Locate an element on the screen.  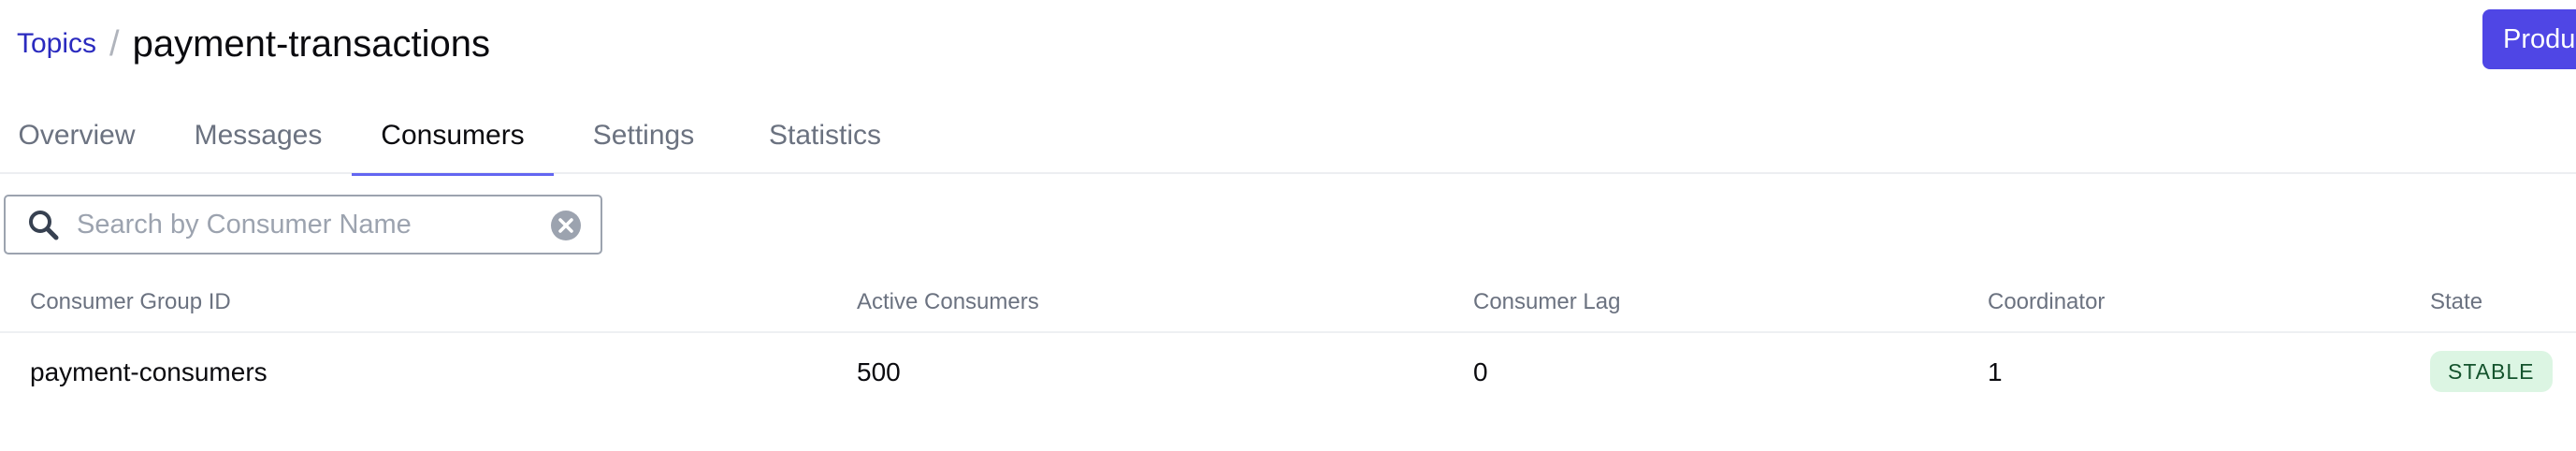
status-badge: STABLE is located at coordinates (2491, 371).